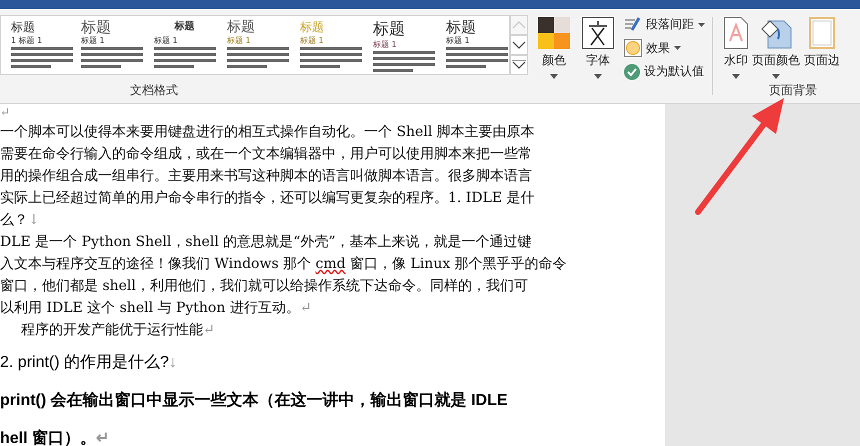 The image size is (860, 446). What do you see at coordinates (793, 90) in the screenshot?
I see `group-label: 页面背景` at bounding box center [793, 90].